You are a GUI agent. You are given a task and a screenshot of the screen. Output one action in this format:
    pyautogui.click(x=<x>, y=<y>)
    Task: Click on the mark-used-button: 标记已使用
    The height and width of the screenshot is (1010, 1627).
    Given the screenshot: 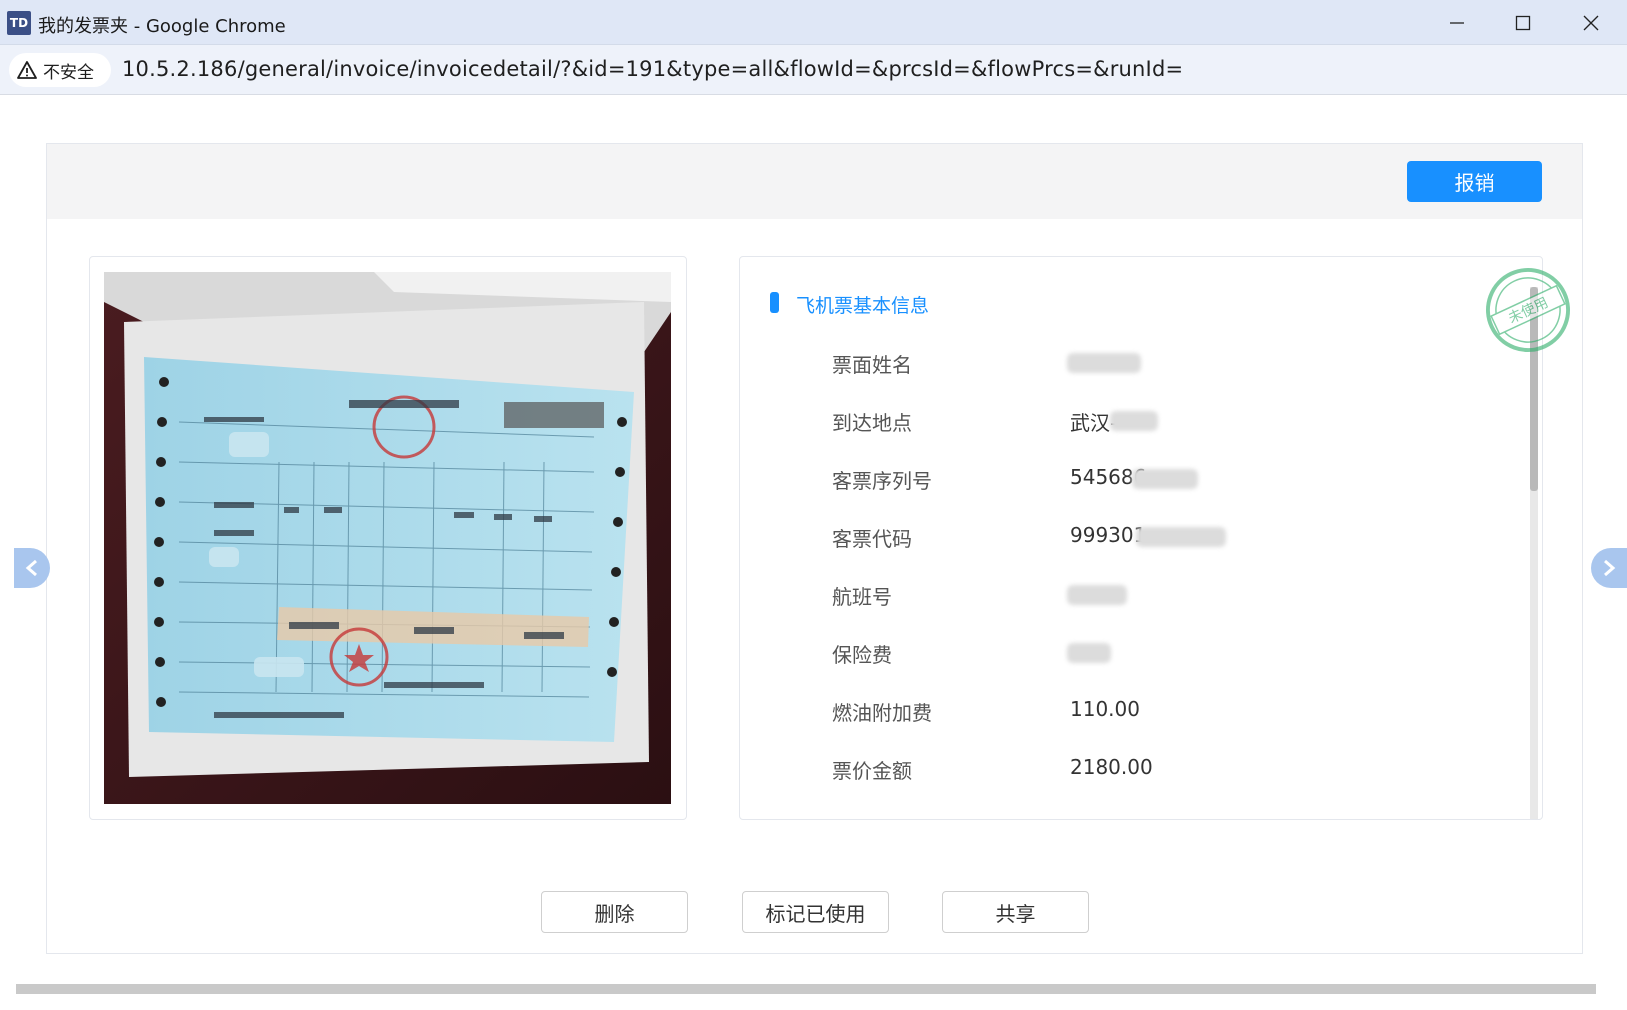 What is the action you would take?
    pyautogui.click(x=815, y=912)
    